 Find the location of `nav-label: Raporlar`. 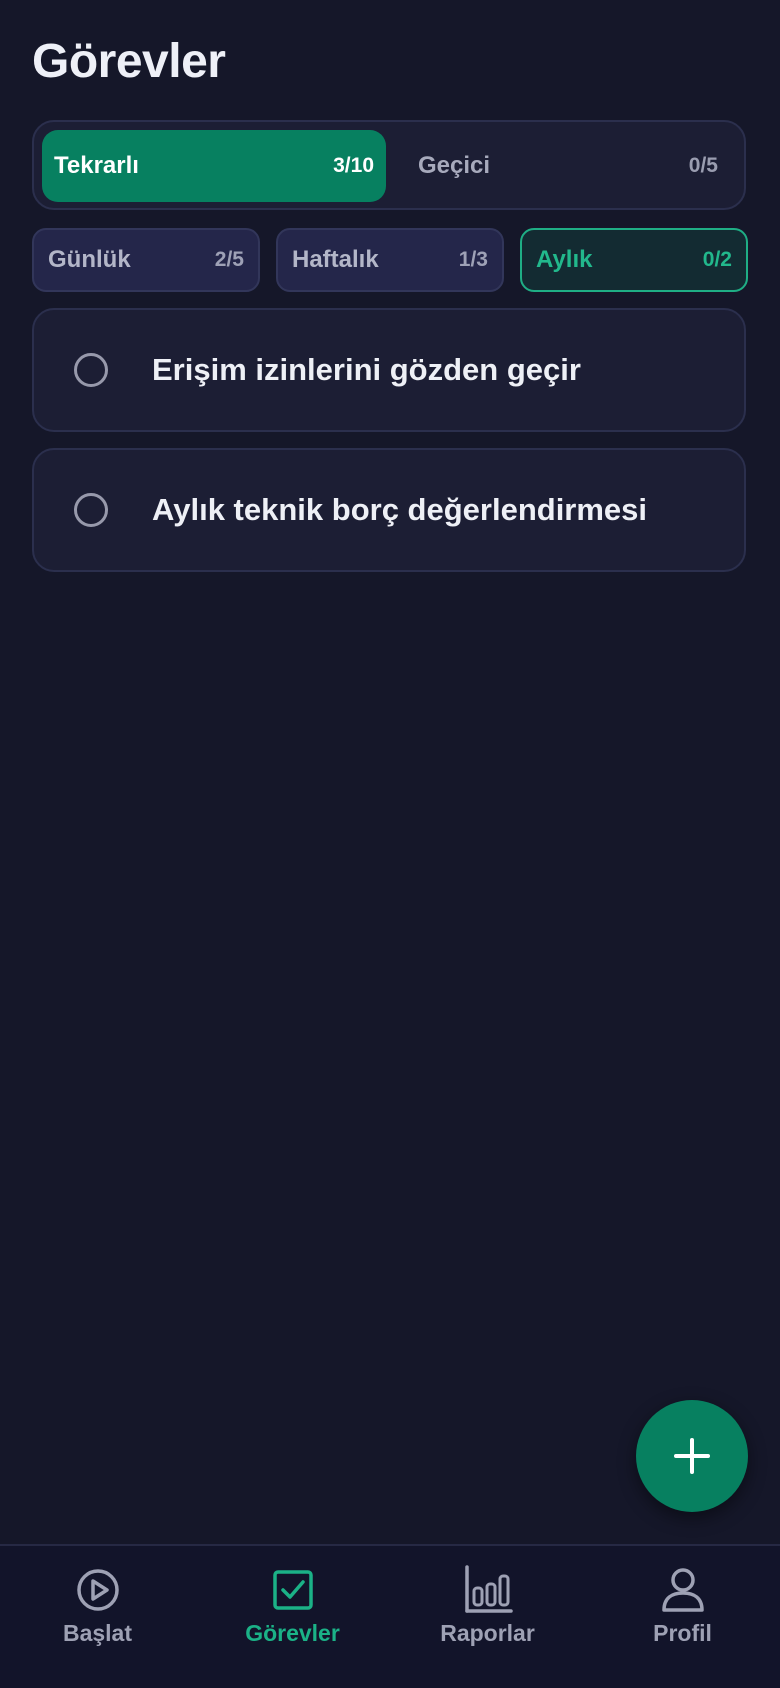

nav-label: Raporlar is located at coordinates (487, 1633).